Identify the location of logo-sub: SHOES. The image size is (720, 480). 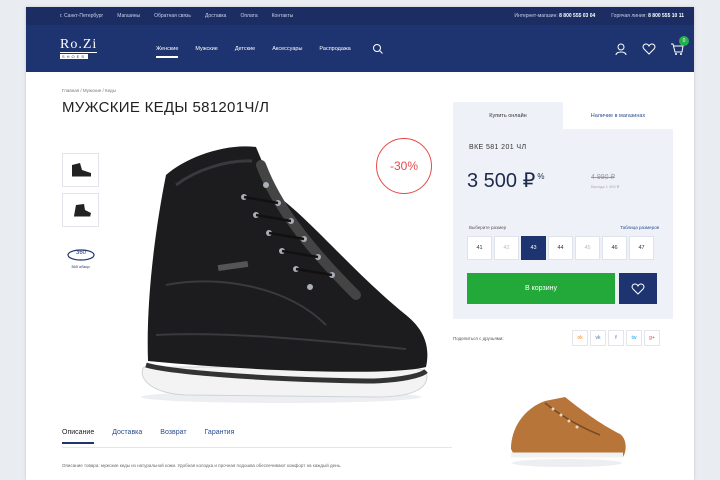
(74, 56).